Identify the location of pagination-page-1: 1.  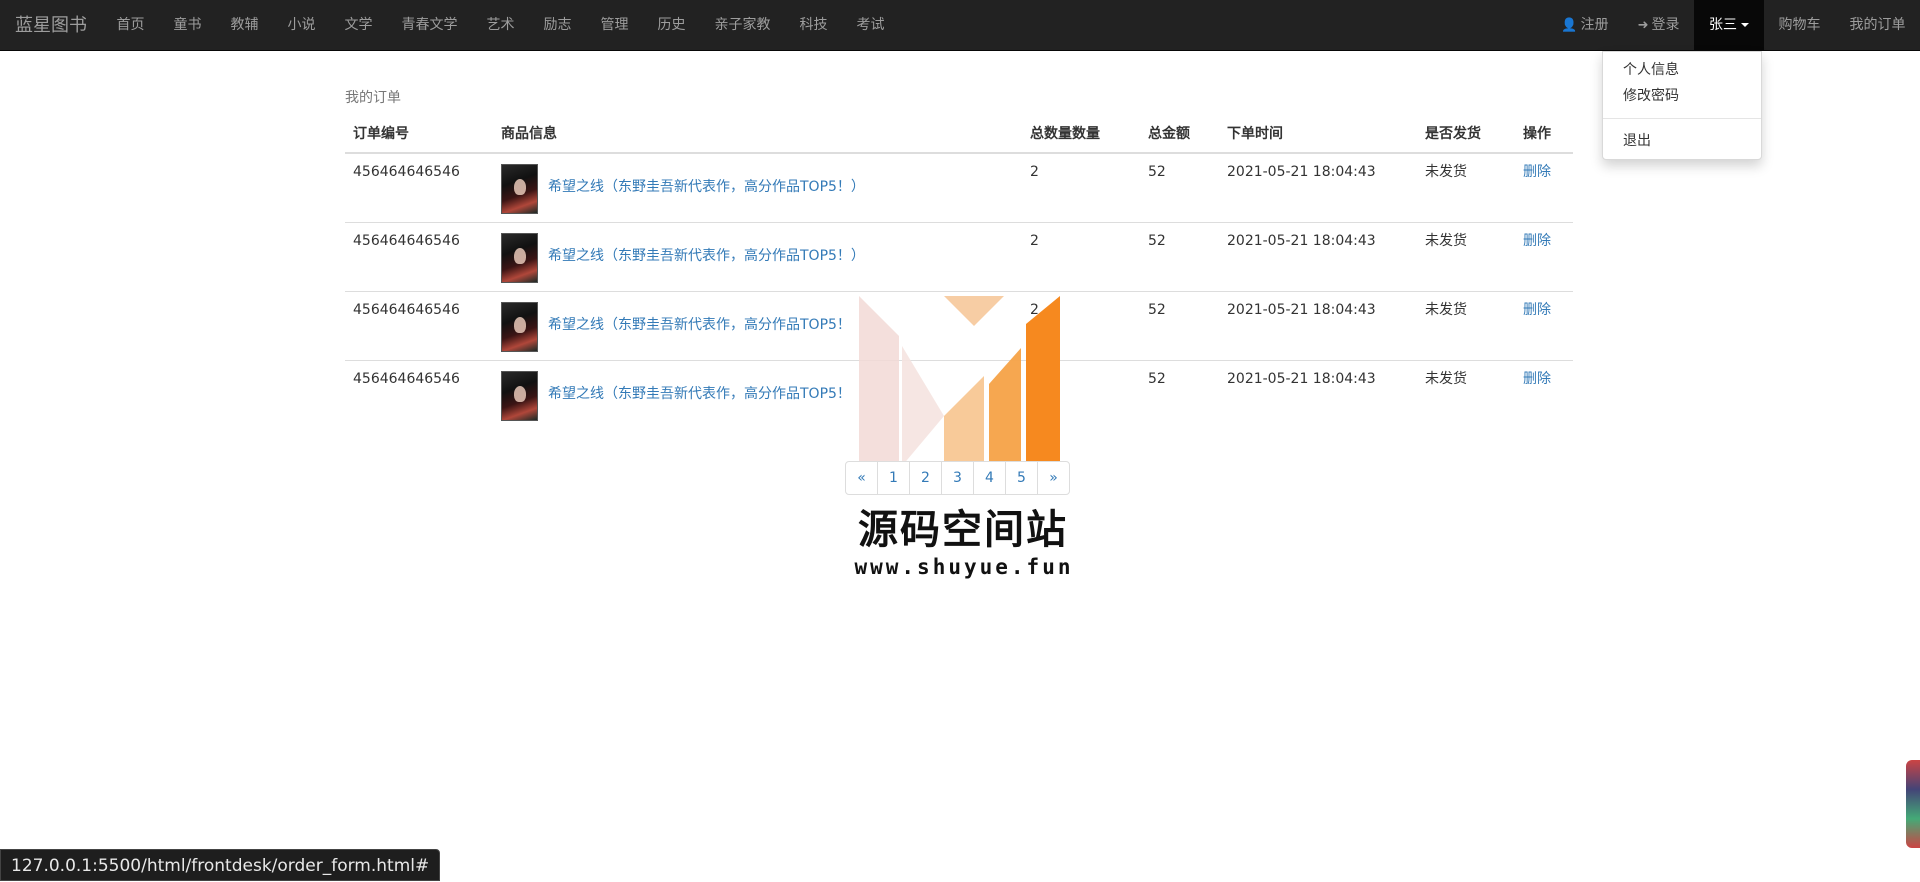
(893, 478).